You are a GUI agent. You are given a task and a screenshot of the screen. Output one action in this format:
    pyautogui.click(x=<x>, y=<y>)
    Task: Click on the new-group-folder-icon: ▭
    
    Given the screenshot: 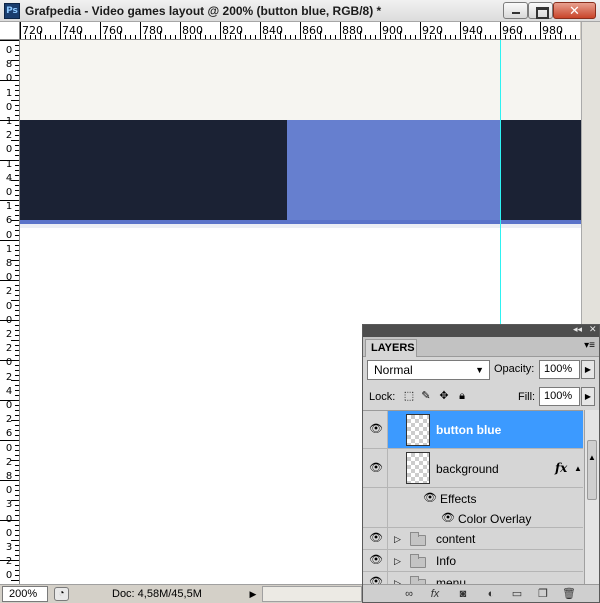 What is the action you would take?
    pyautogui.click(x=517, y=594)
    